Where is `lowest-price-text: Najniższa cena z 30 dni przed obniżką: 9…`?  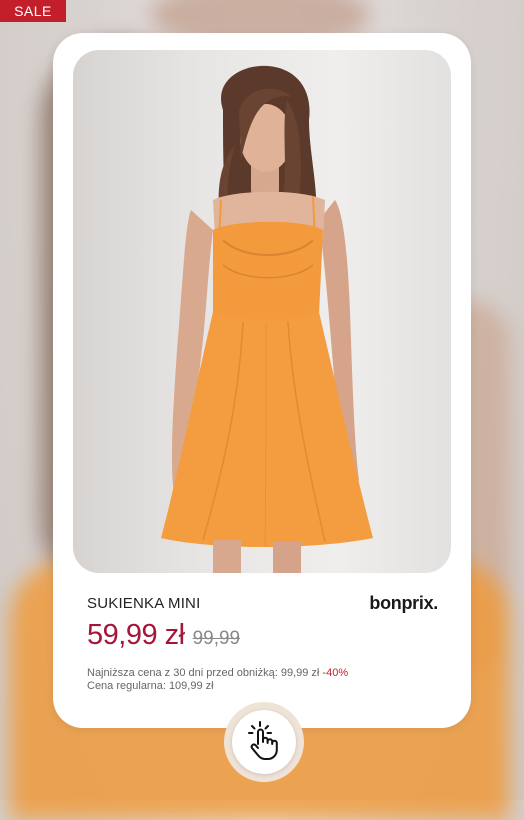
lowest-price-text: Najniższa cena z 30 dni przed obniżką: 9… is located at coordinates (203, 673).